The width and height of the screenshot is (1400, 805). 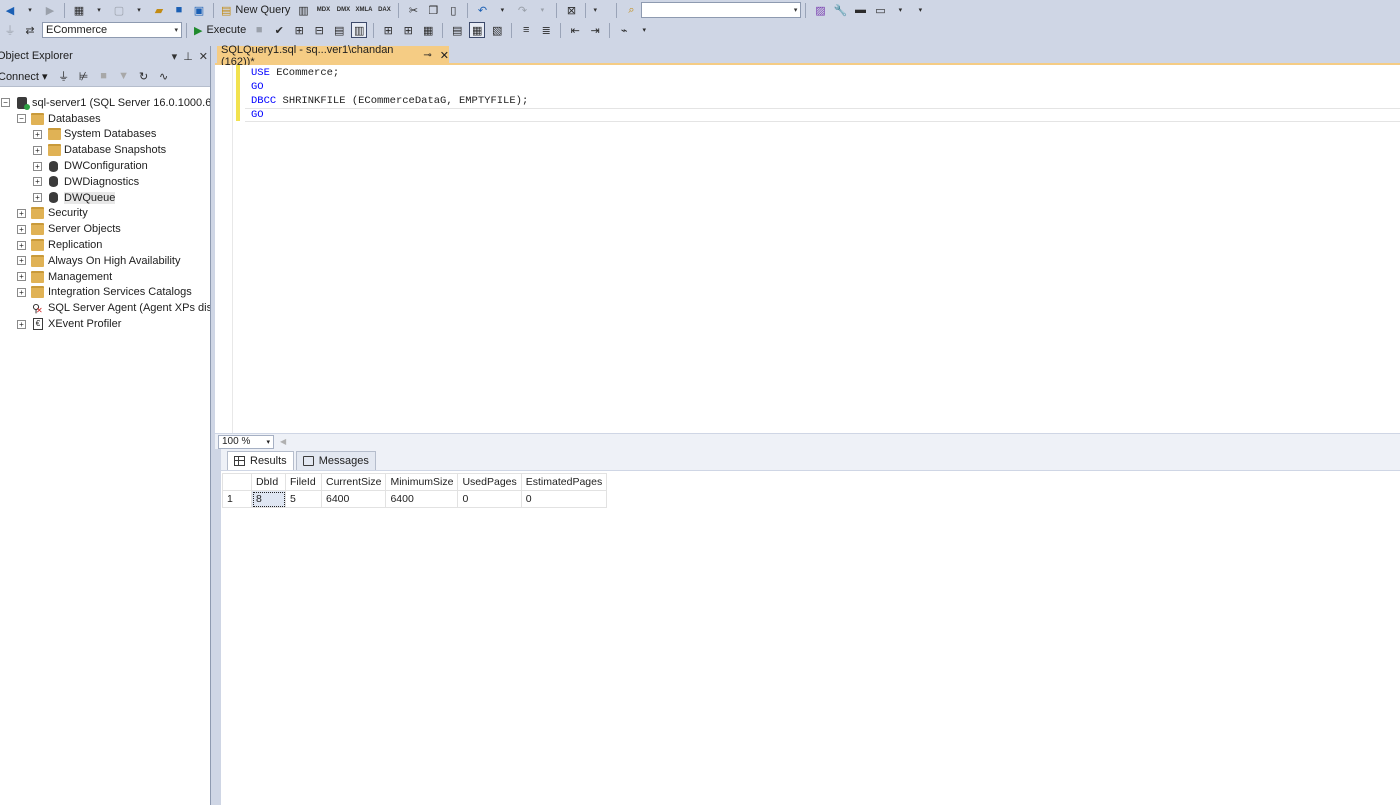 What do you see at coordinates (246, 441) in the screenshot?
I see `zoom-dropdown: 100 % ▾` at bounding box center [246, 441].